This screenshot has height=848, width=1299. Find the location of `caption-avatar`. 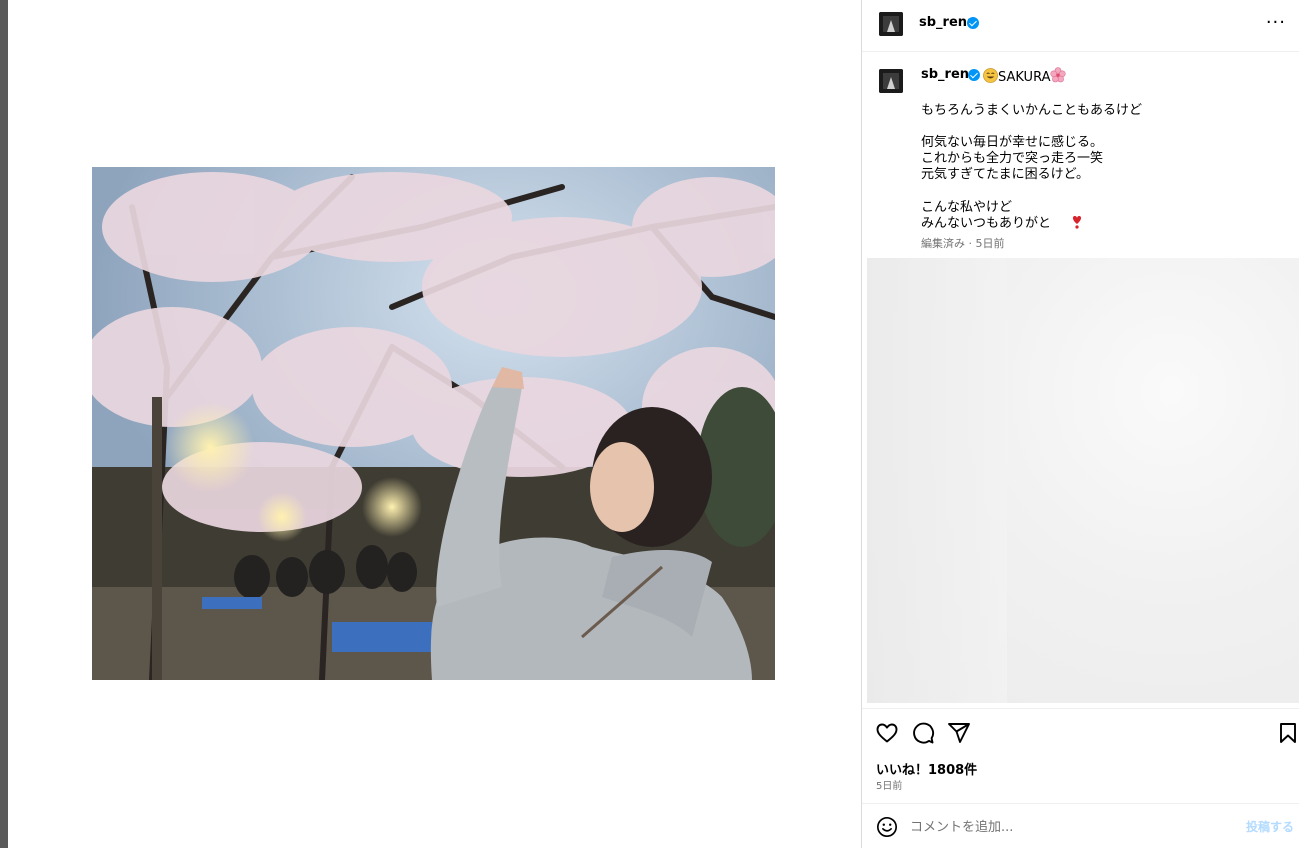

caption-avatar is located at coordinates (891, 81).